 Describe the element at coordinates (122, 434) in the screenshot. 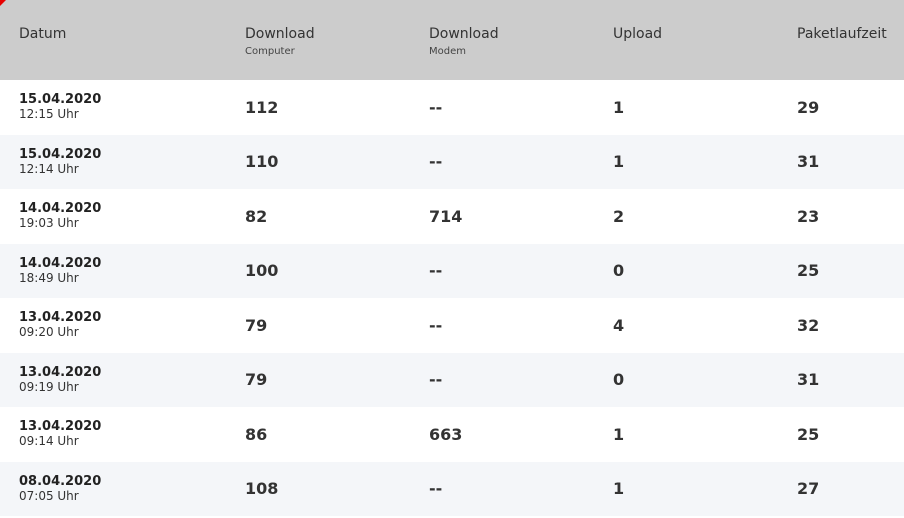

I see `cell-datum: 13.04.2020 09:14 Uhr` at that location.